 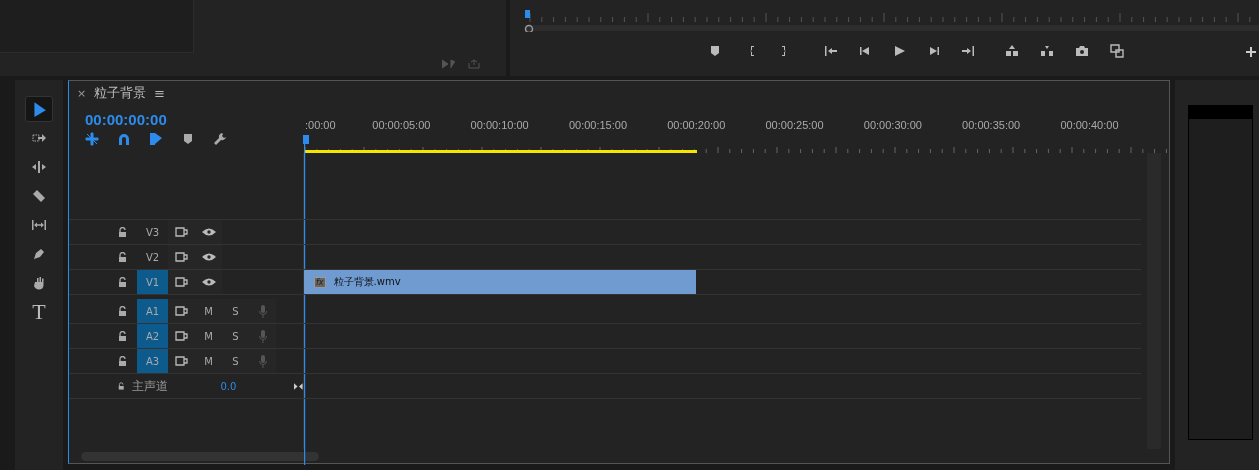 I want to click on arrow-pointer-icon, so click(x=39, y=109).